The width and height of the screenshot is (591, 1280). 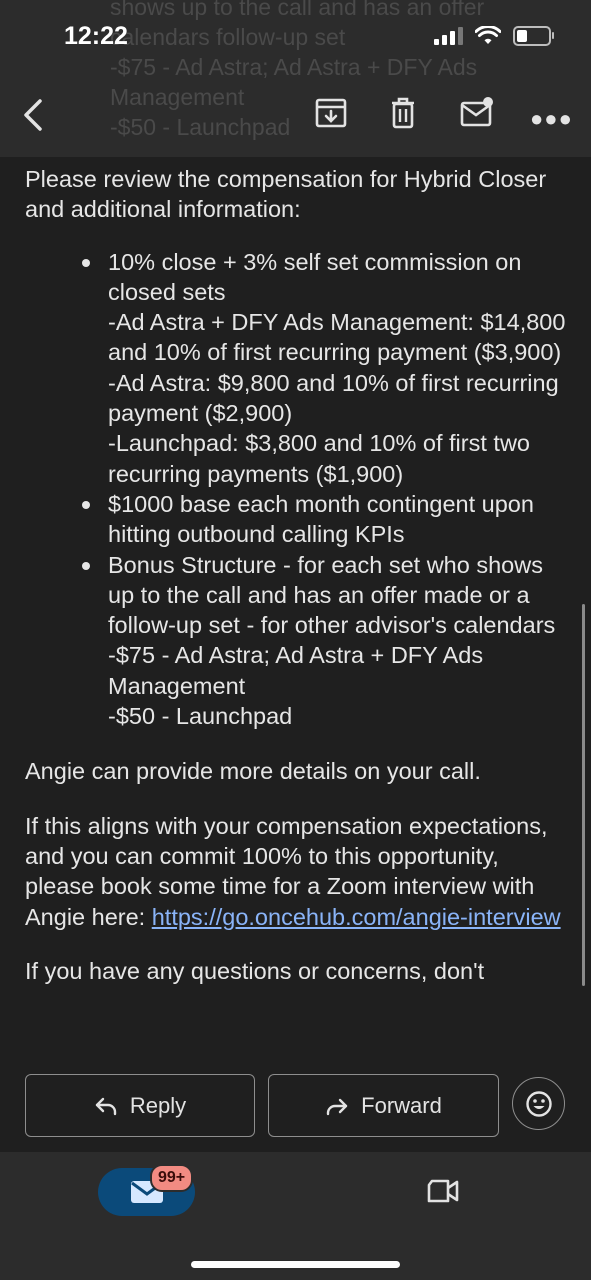 What do you see at coordinates (403, 113) in the screenshot?
I see `trash-icon` at bounding box center [403, 113].